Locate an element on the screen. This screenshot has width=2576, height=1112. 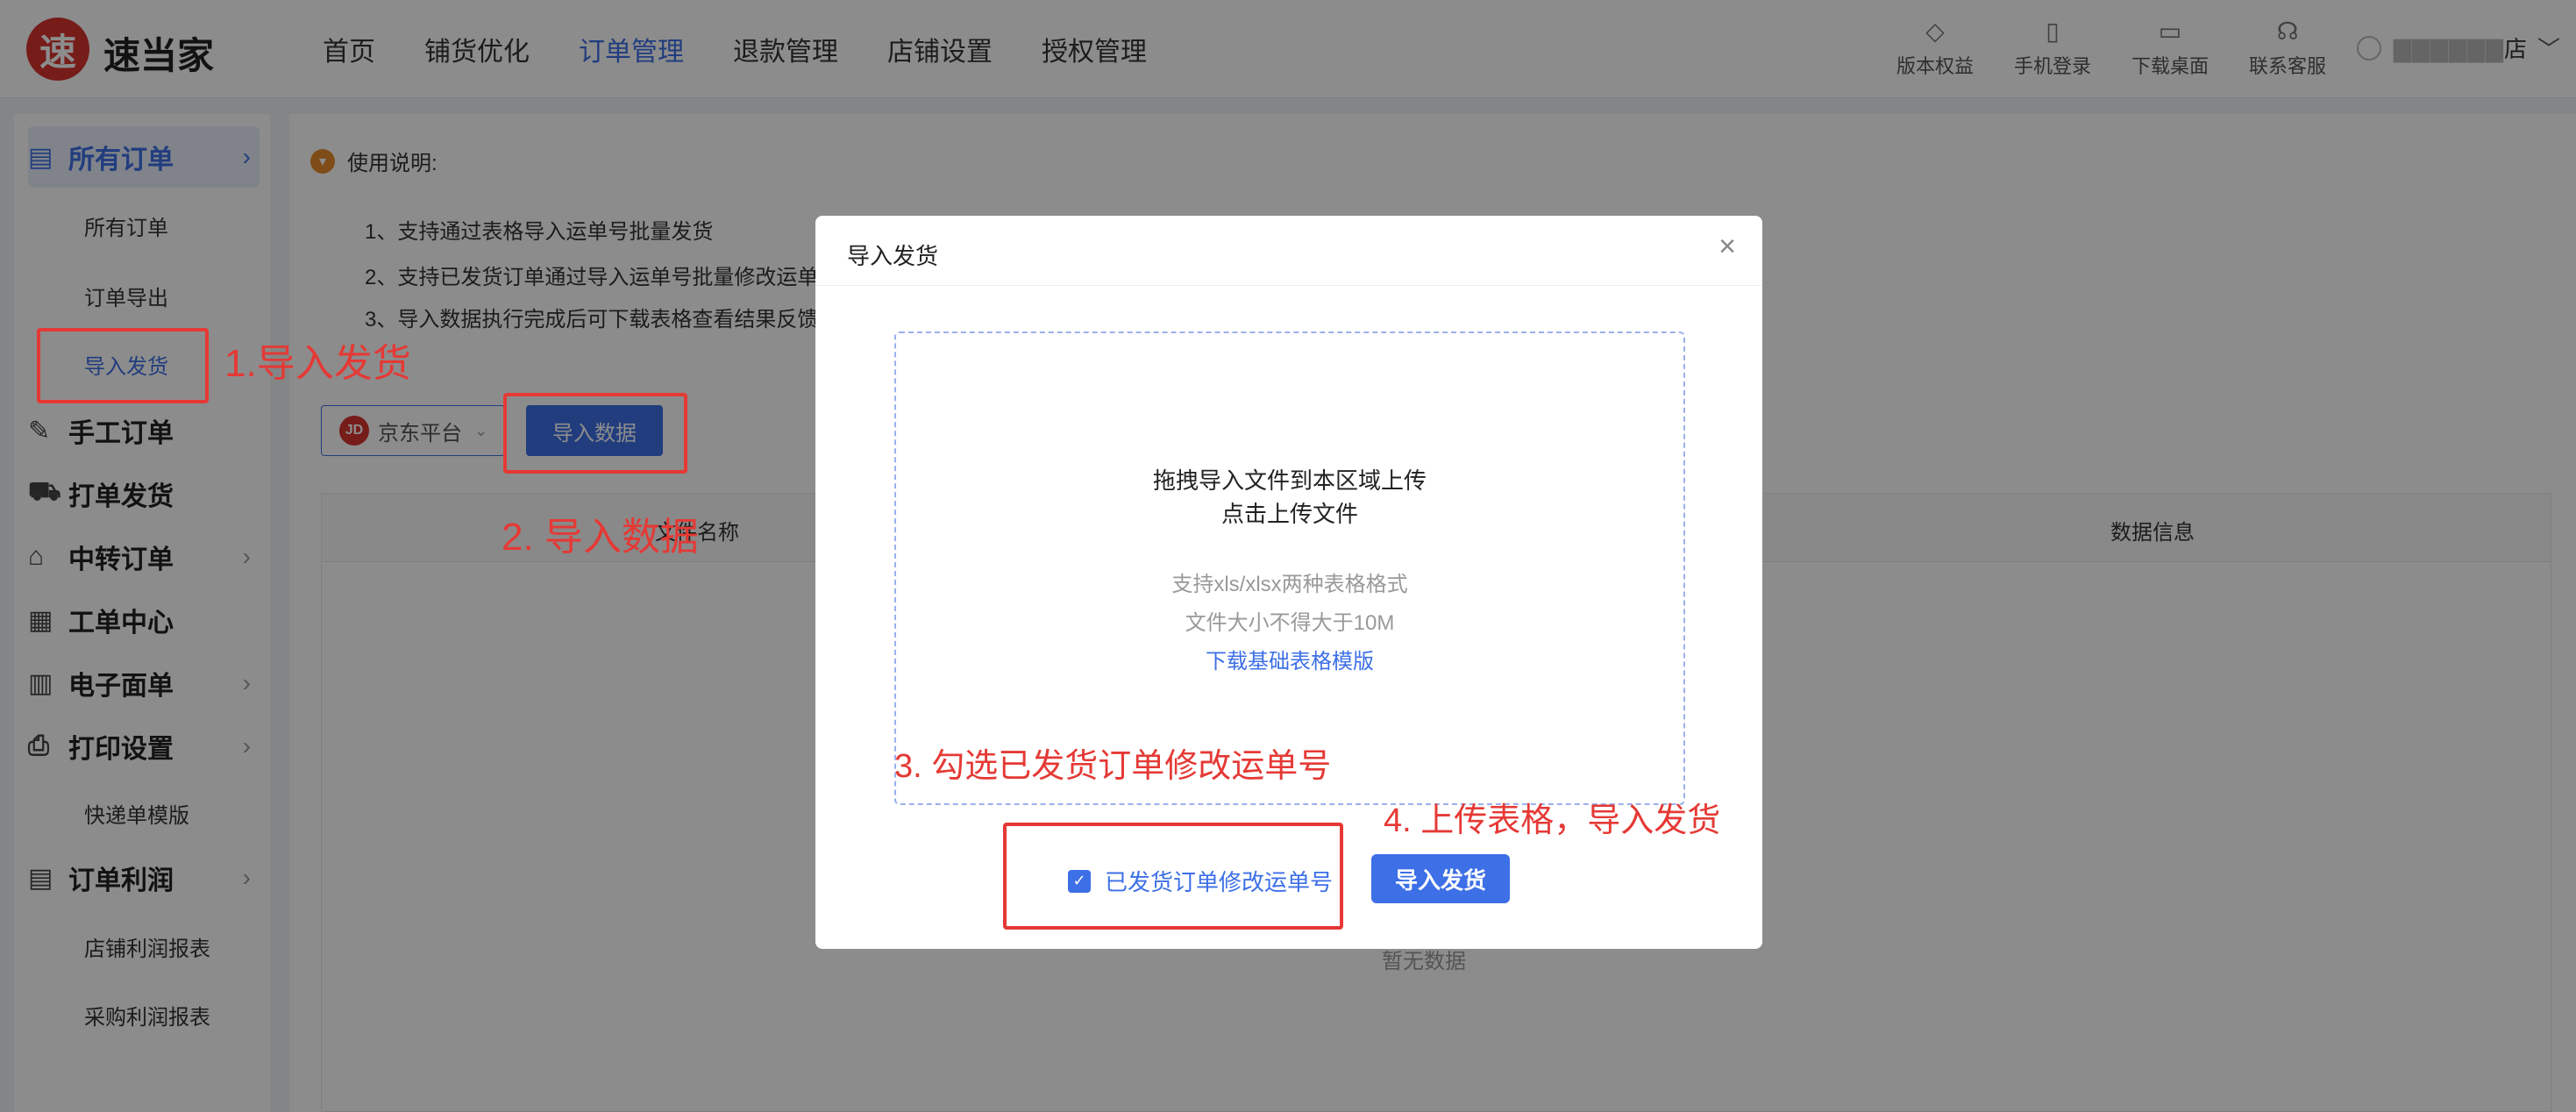
dropzone-drag-text: 拖拽导入文件到本区域上传 is located at coordinates (1289, 480).